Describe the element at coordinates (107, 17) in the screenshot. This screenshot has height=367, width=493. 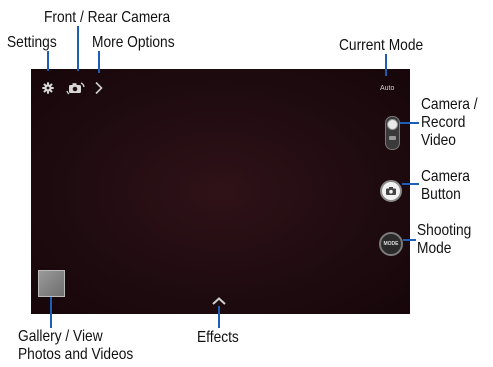
I see `front-rear-camera-label: Front / Rear Camera` at that location.